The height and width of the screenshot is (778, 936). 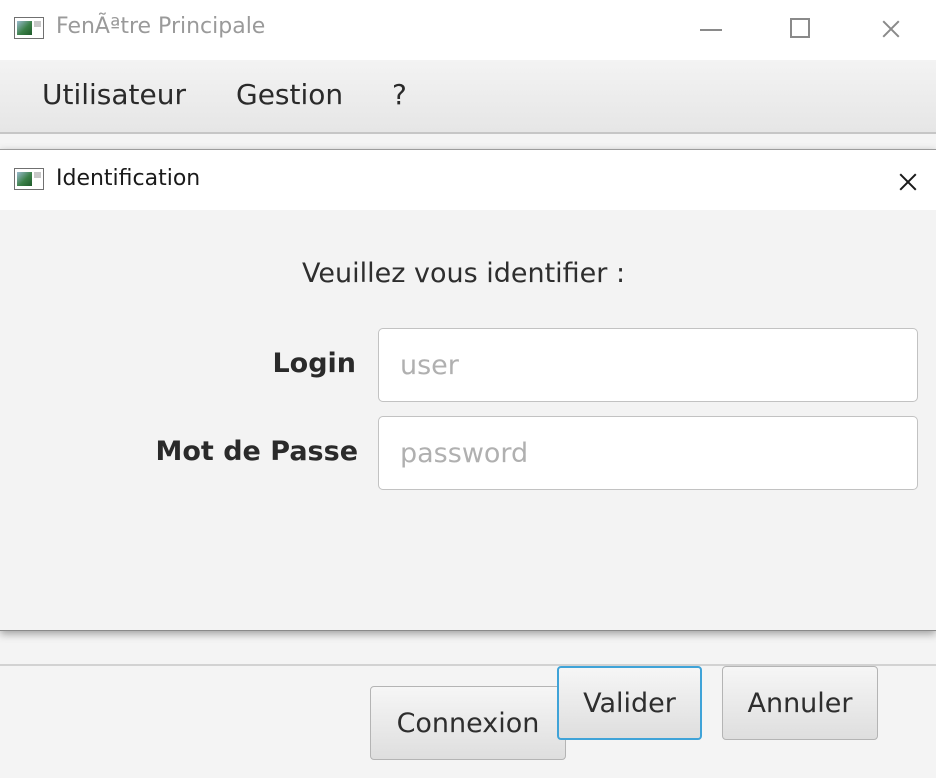 I want to click on menu-bar: Utilisateur Gestion ?, so click(x=468, y=97).